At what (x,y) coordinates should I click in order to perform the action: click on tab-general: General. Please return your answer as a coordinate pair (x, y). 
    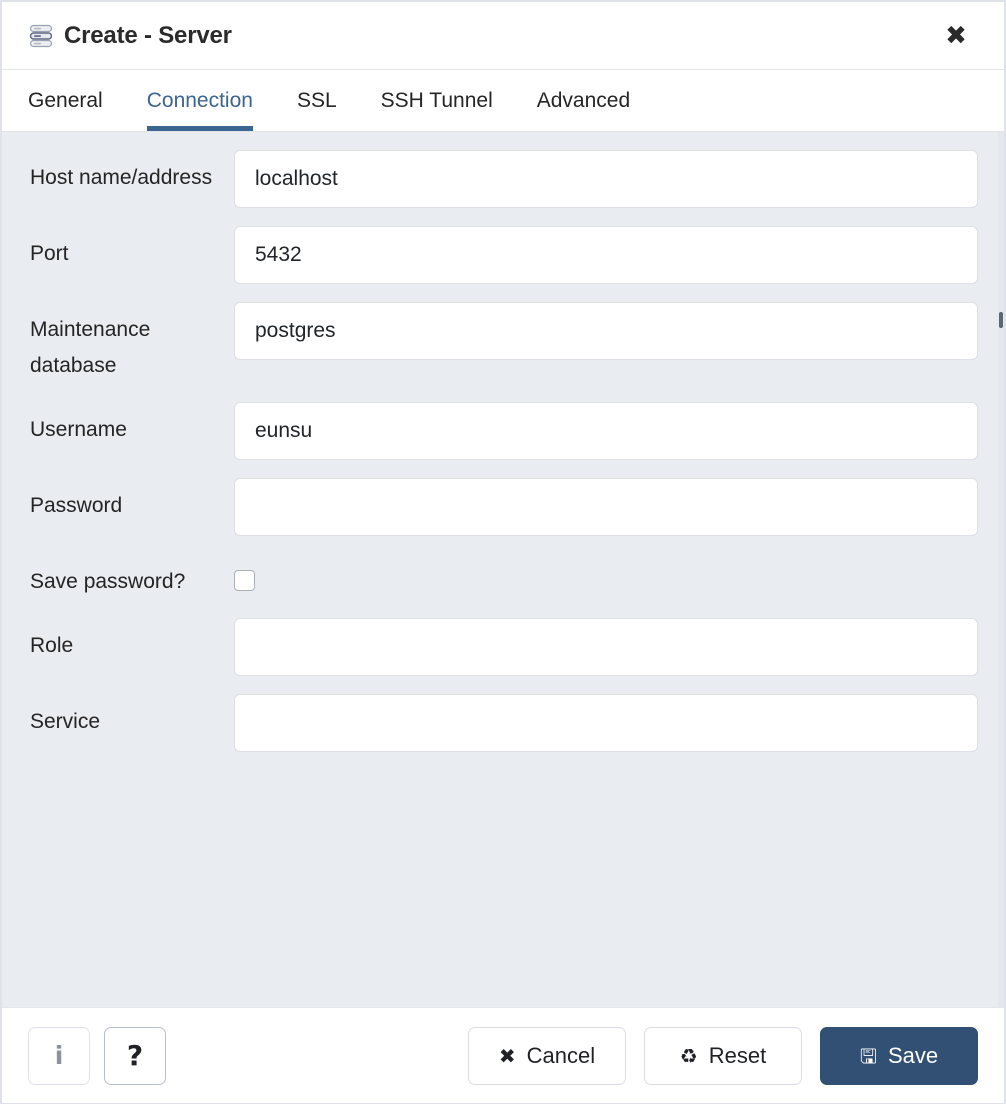
    Looking at the image, I should click on (77, 100).